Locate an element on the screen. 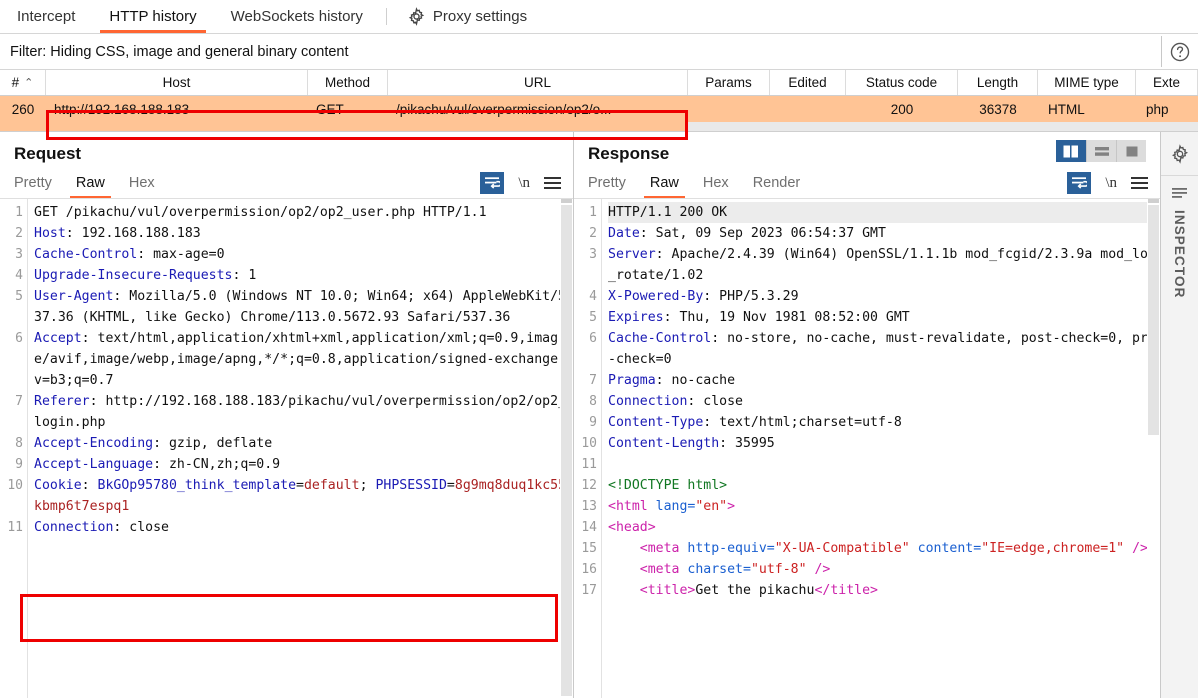 The width and height of the screenshot is (1198, 698). response-vertical-scrollbar is located at coordinates (1153, 448).